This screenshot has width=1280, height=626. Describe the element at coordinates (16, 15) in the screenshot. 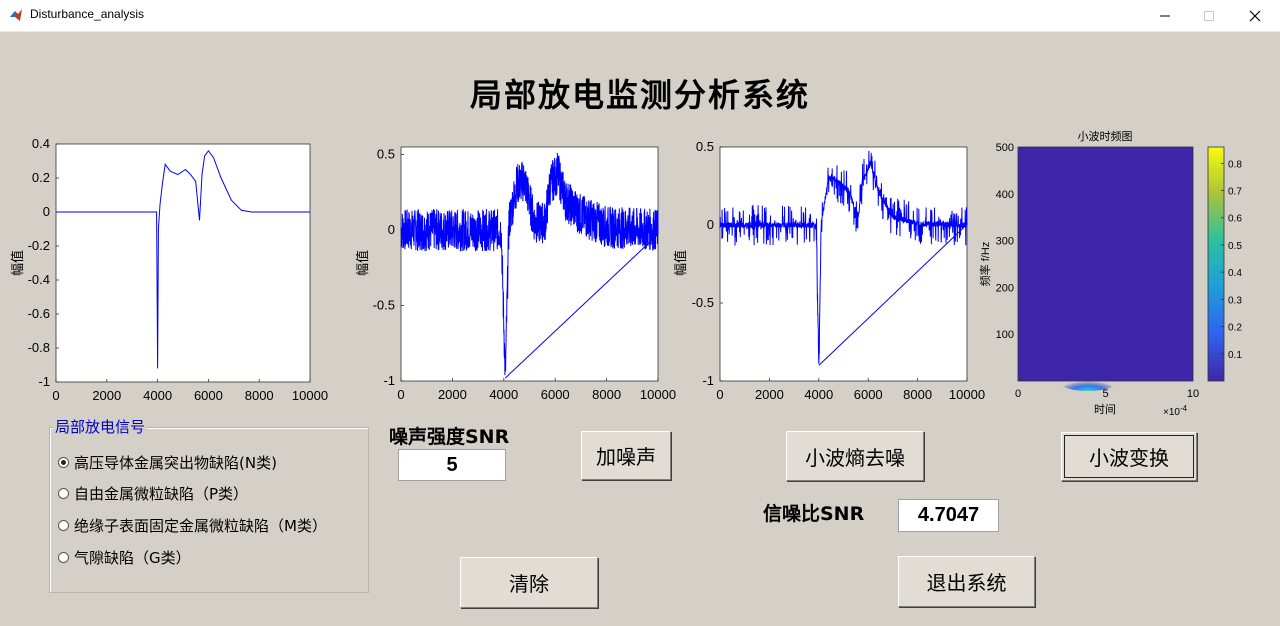

I see `matlab-icon` at that location.